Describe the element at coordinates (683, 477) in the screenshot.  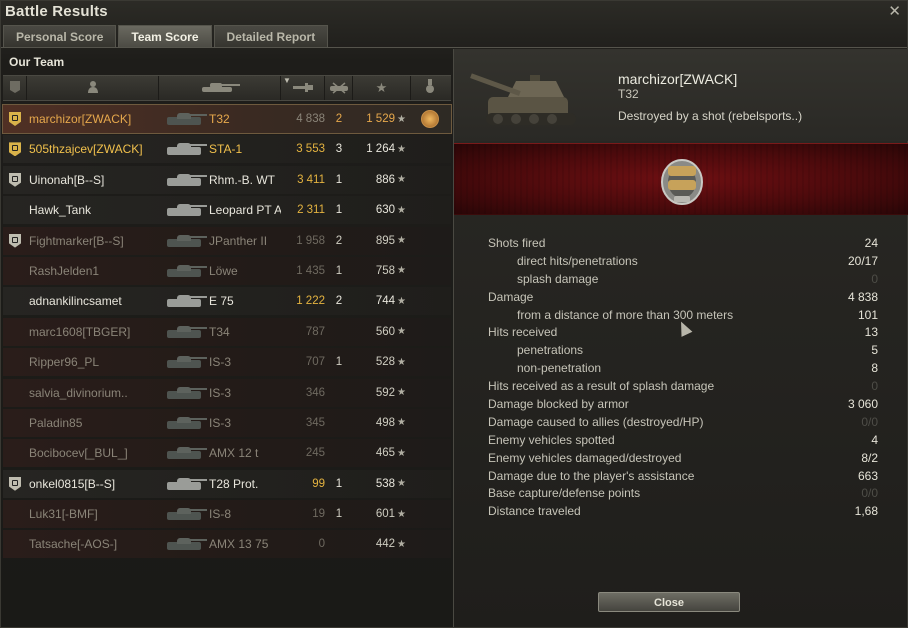
I see `stat-row: Damage due to the player's assistance 663` at that location.